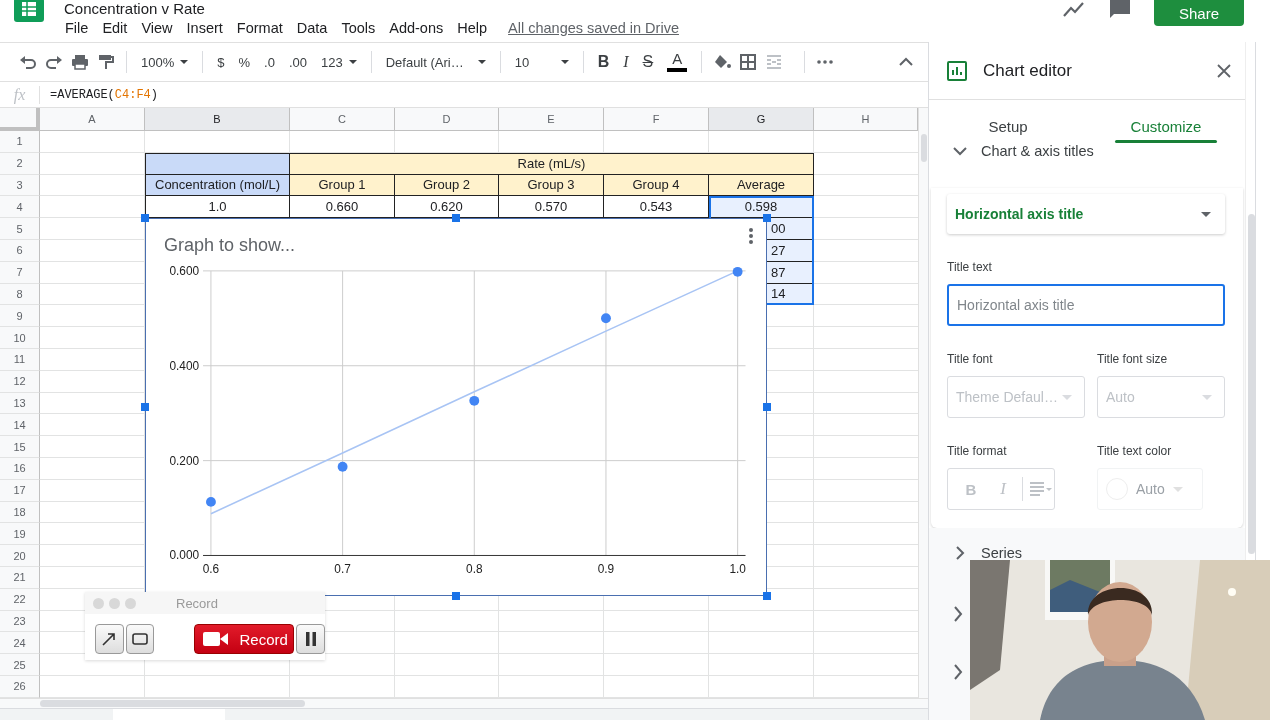 The width and height of the screenshot is (1280, 720). Describe the element at coordinates (358, 28) in the screenshot. I see `menu-item: Tools` at that location.